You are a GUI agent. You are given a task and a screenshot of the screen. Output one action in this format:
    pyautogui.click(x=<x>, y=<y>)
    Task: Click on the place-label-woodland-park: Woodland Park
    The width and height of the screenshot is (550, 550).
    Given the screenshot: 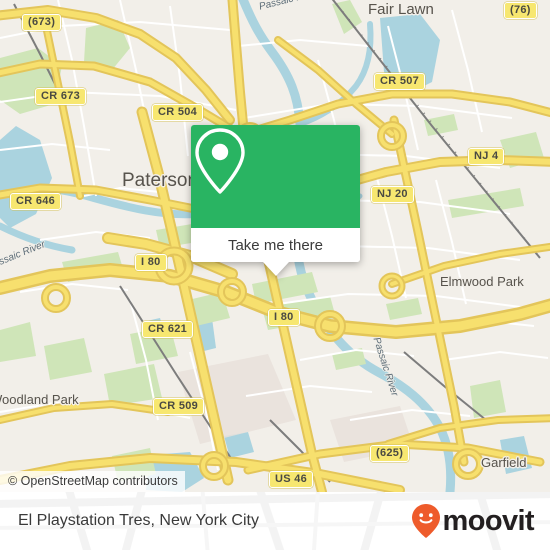 What is the action you would take?
    pyautogui.click(x=39, y=399)
    